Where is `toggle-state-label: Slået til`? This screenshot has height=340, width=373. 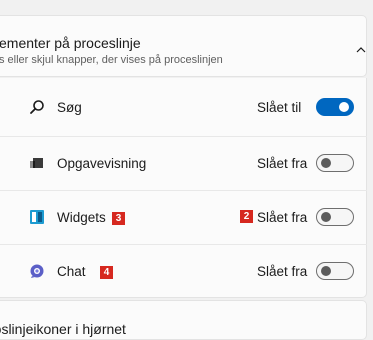
toggle-state-label: Slået til is located at coordinates (279, 107).